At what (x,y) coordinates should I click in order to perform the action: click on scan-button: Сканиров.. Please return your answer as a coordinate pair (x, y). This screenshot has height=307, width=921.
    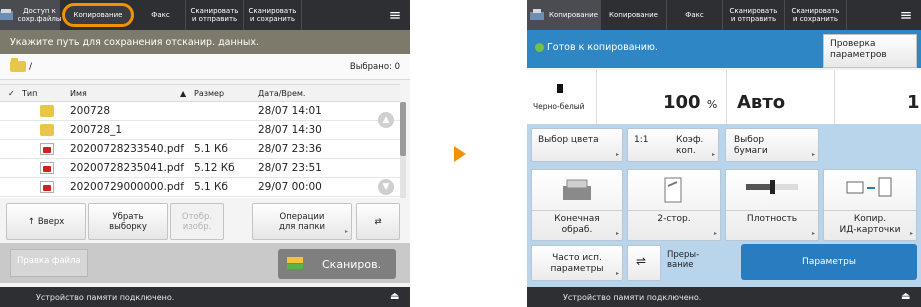
    Looking at the image, I should click on (337, 264).